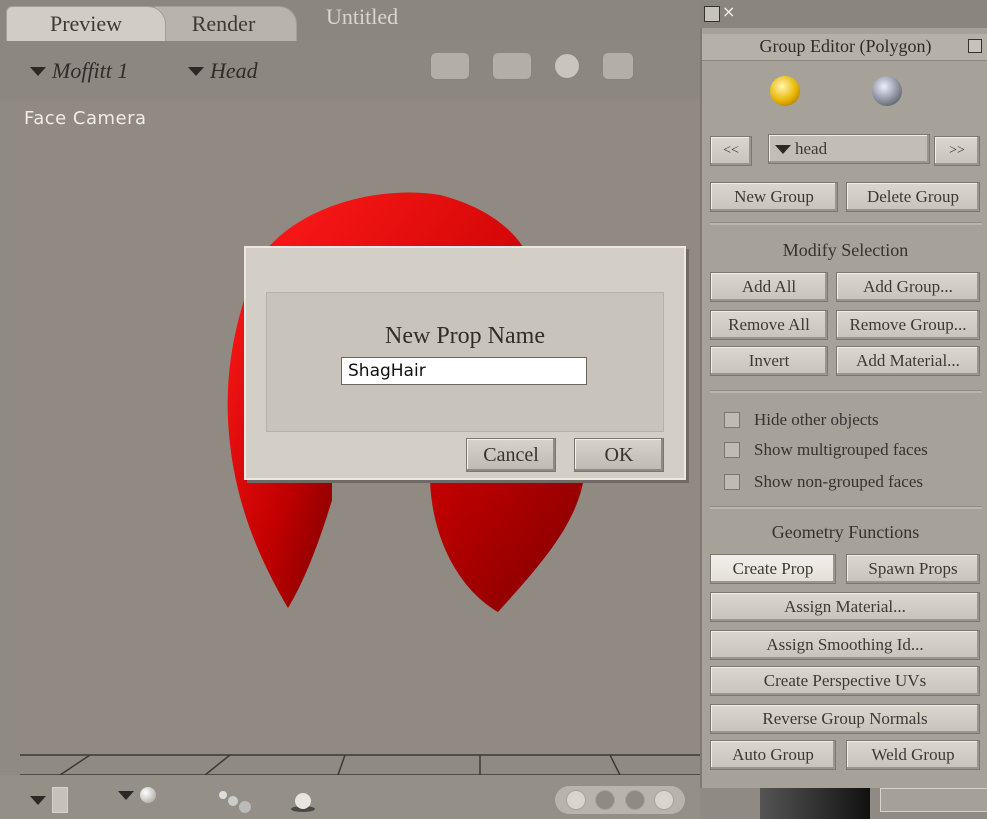 This screenshot has height=819, width=987. Describe the element at coordinates (773, 569) in the screenshot. I see `create-prop-button: Create Prop` at that location.